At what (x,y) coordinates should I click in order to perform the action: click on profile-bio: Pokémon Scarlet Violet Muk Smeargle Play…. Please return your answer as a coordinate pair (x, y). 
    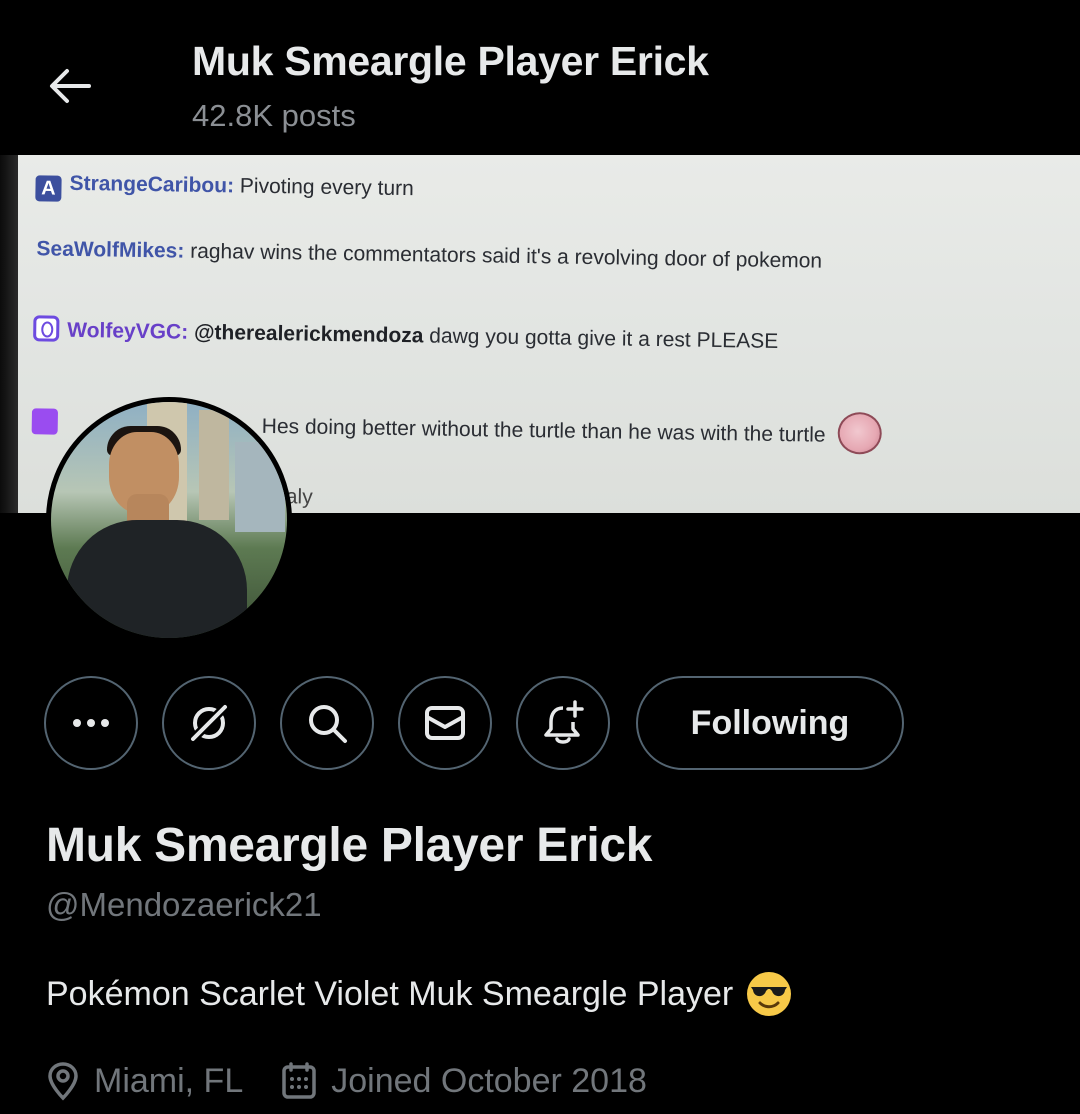
    Looking at the image, I should click on (419, 994).